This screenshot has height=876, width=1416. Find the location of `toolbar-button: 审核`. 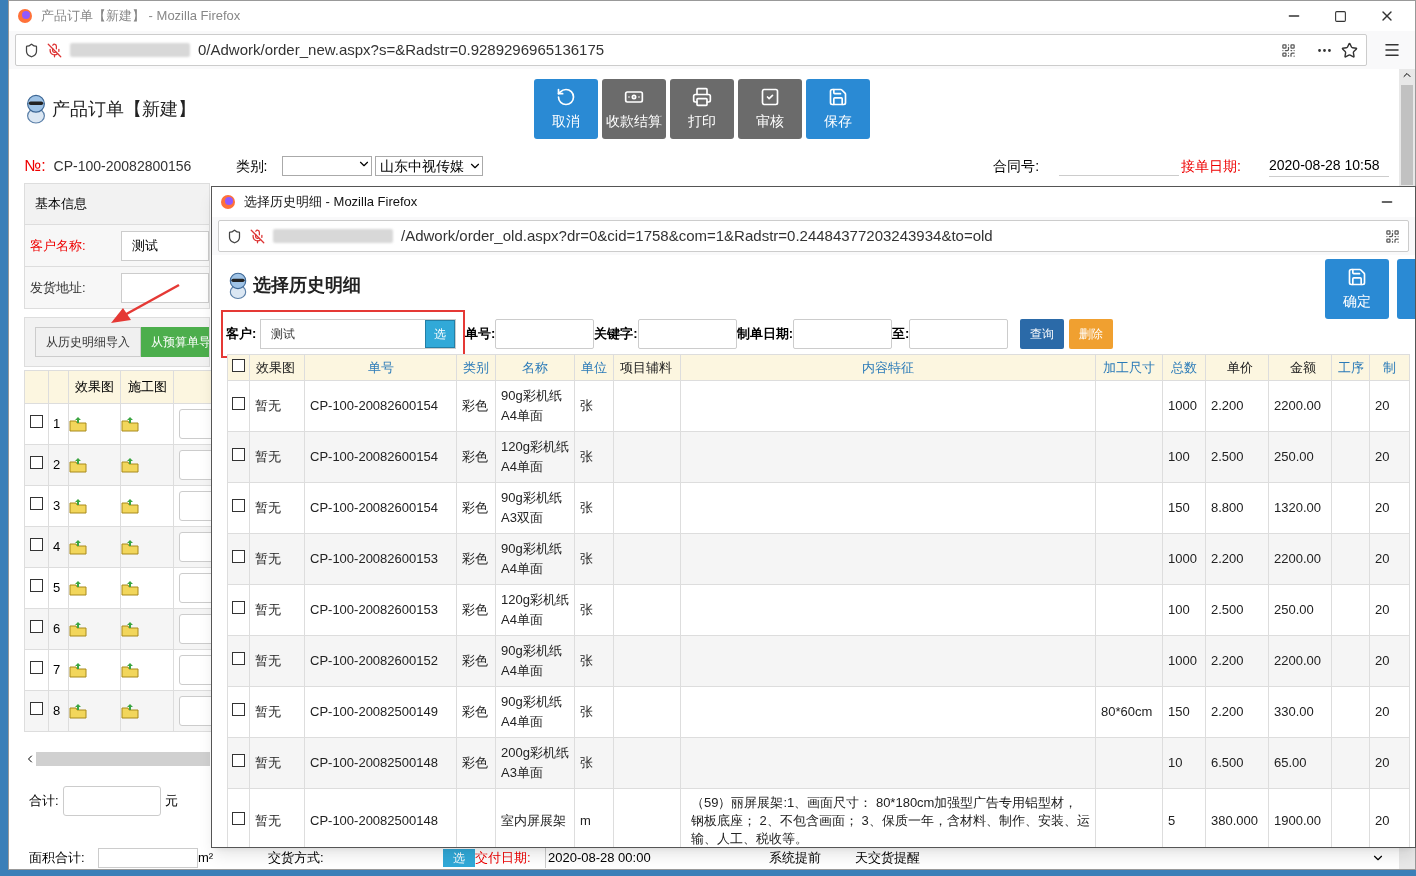

toolbar-button: 审核 is located at coordinates (770, 109).